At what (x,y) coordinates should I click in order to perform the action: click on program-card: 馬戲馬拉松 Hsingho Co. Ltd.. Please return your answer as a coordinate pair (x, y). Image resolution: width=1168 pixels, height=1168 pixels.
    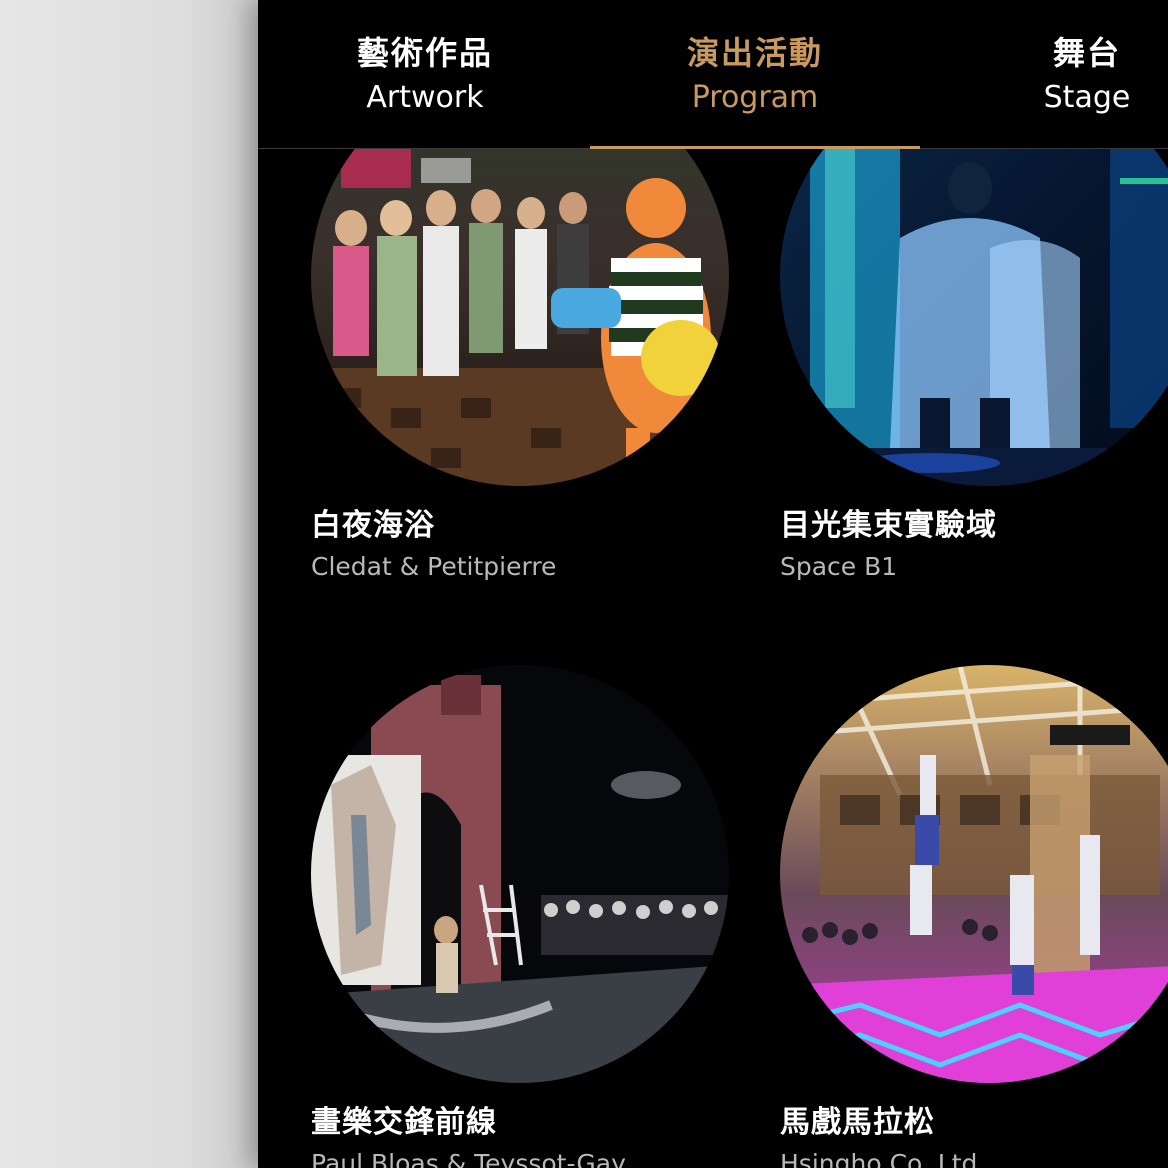
    Looking at the image, I should click on (974, 916).